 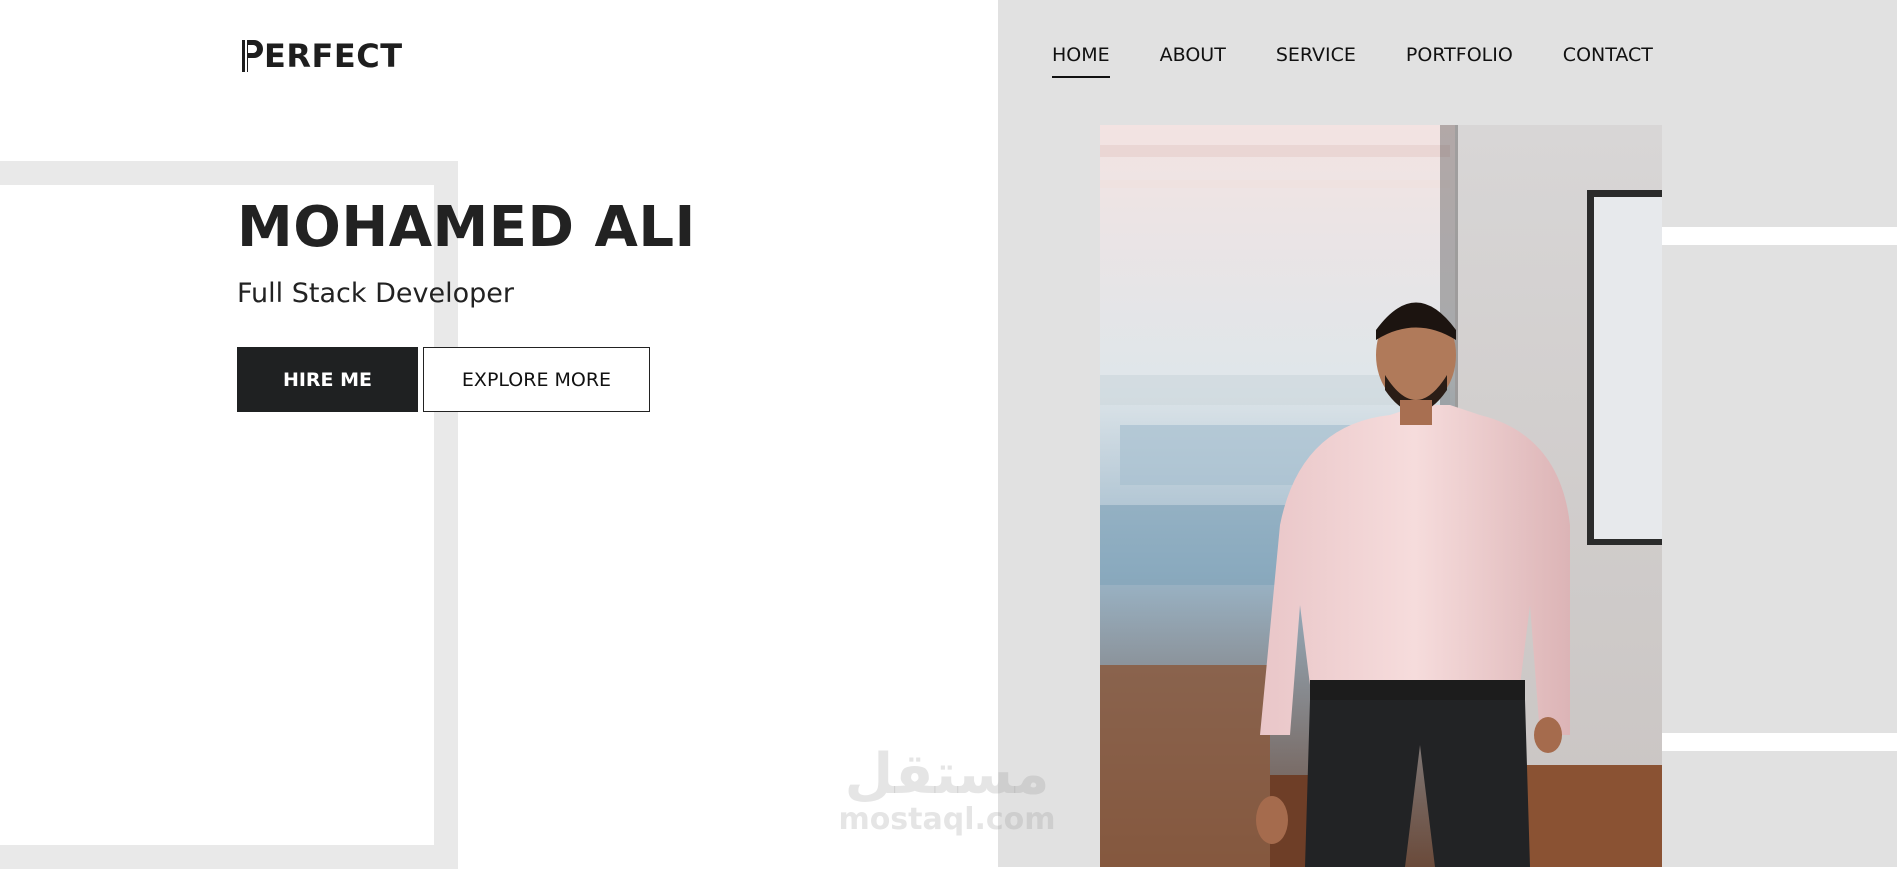 I want to click on nav-about: ABOUT, so click(x=1193, y=62).